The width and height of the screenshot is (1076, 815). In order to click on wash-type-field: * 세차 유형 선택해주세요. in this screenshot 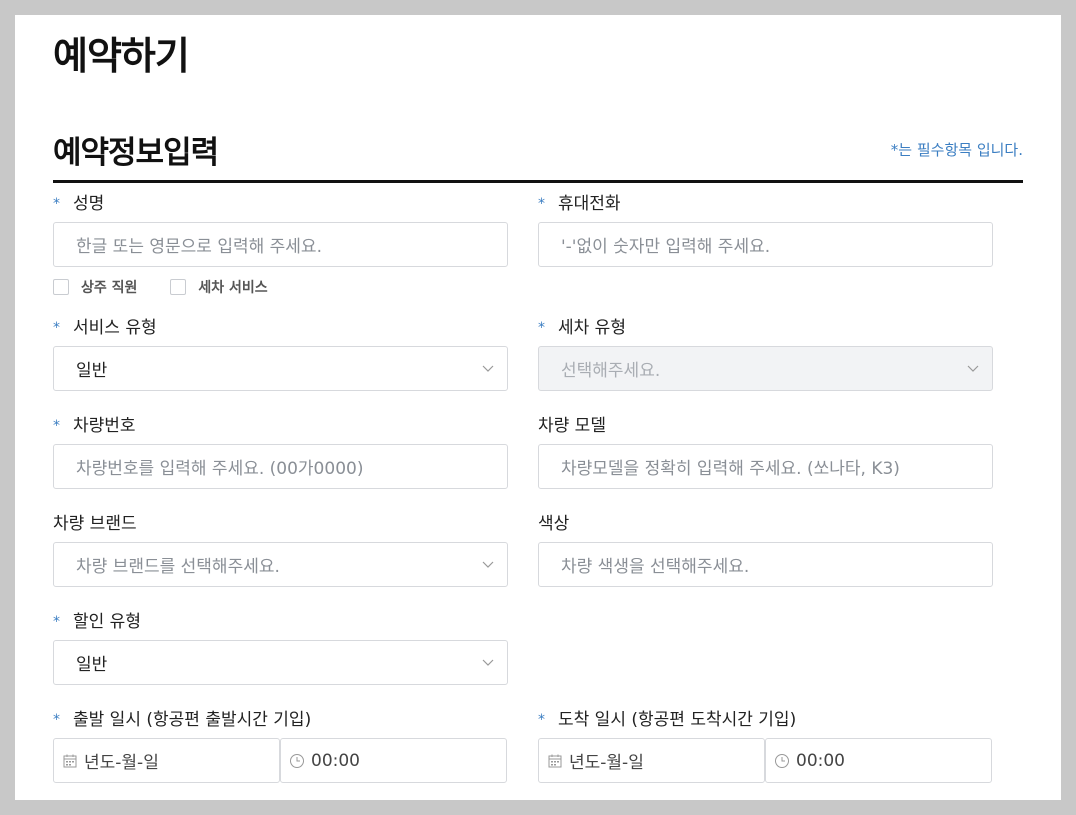, I will do `click(765, 353)`.